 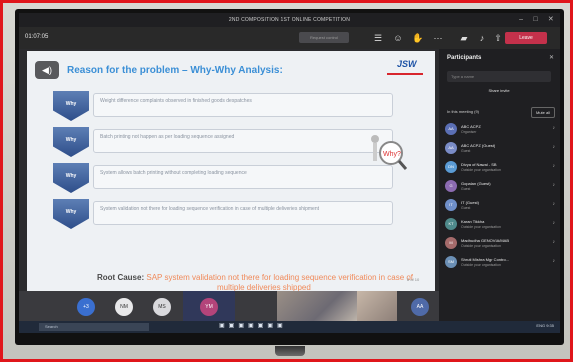 What do you see at coordinates (476, 183) in the screenshot?
I see `participant-name: Gopalan (Guest)` at bounding box center [476, 183].